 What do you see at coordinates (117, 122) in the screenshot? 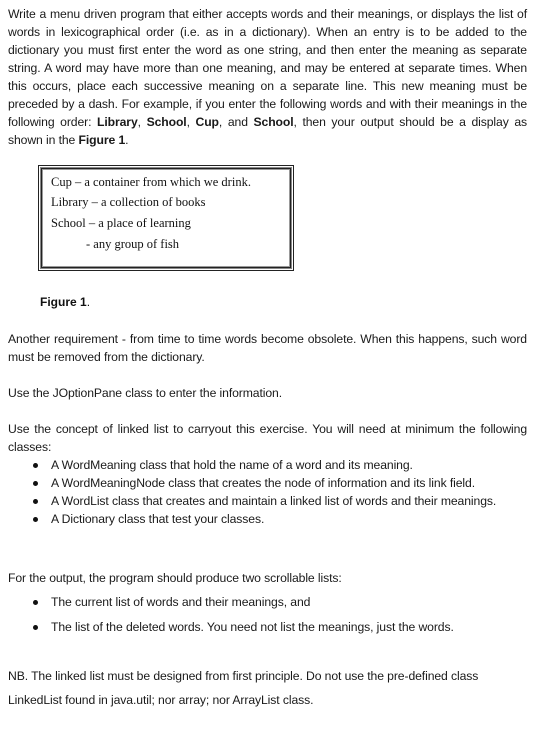
I see `word-library: Library` at bounding box center [117, 122].